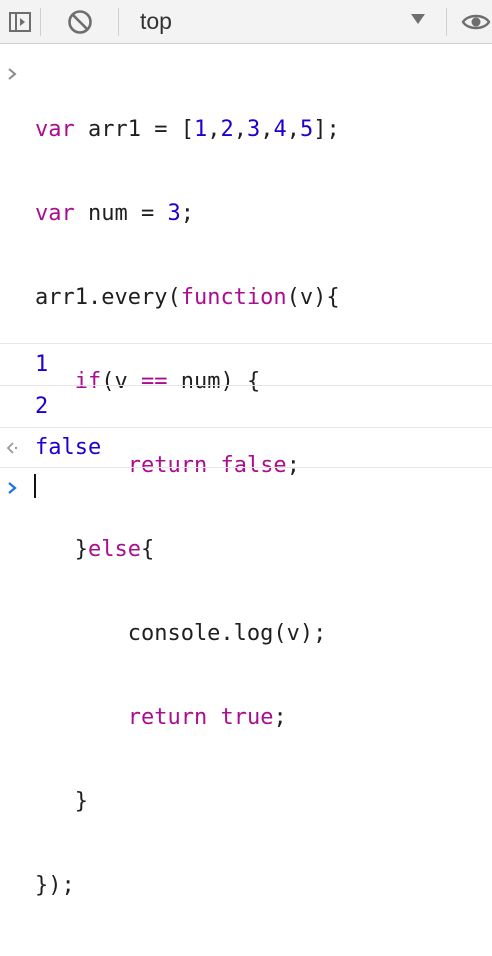 The image size is (492, 956). What do you see at coordinates (418, 19) in the screenshot?
I see `triangle-down-icon` at bounding box center [418, 19].